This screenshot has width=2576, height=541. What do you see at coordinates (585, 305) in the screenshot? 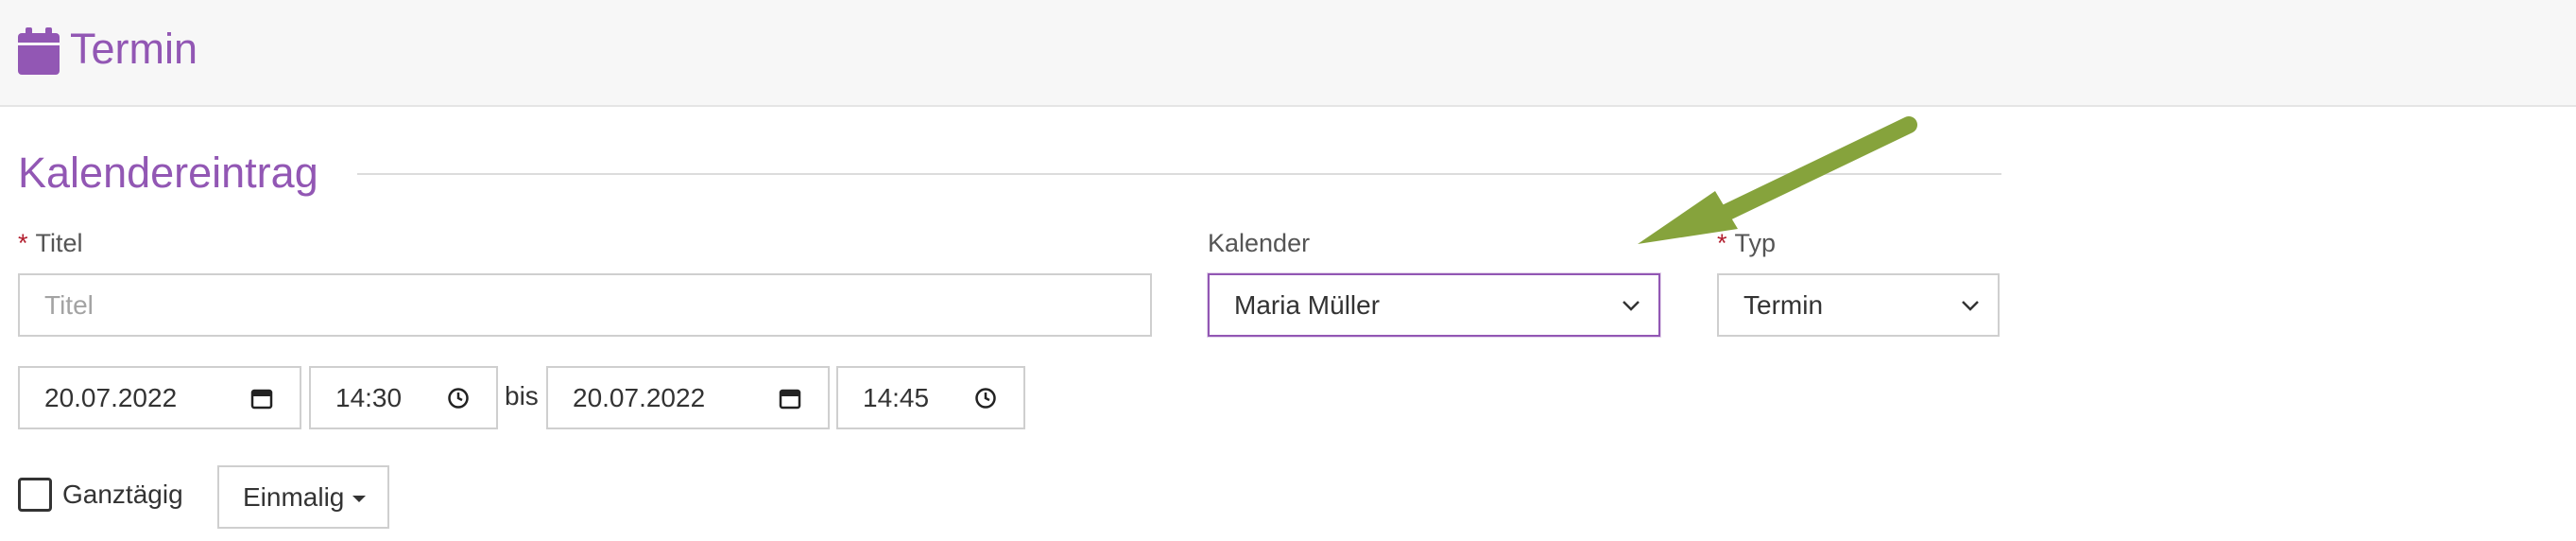
I see `title-input: Titel` at bounding box center [585, 305].